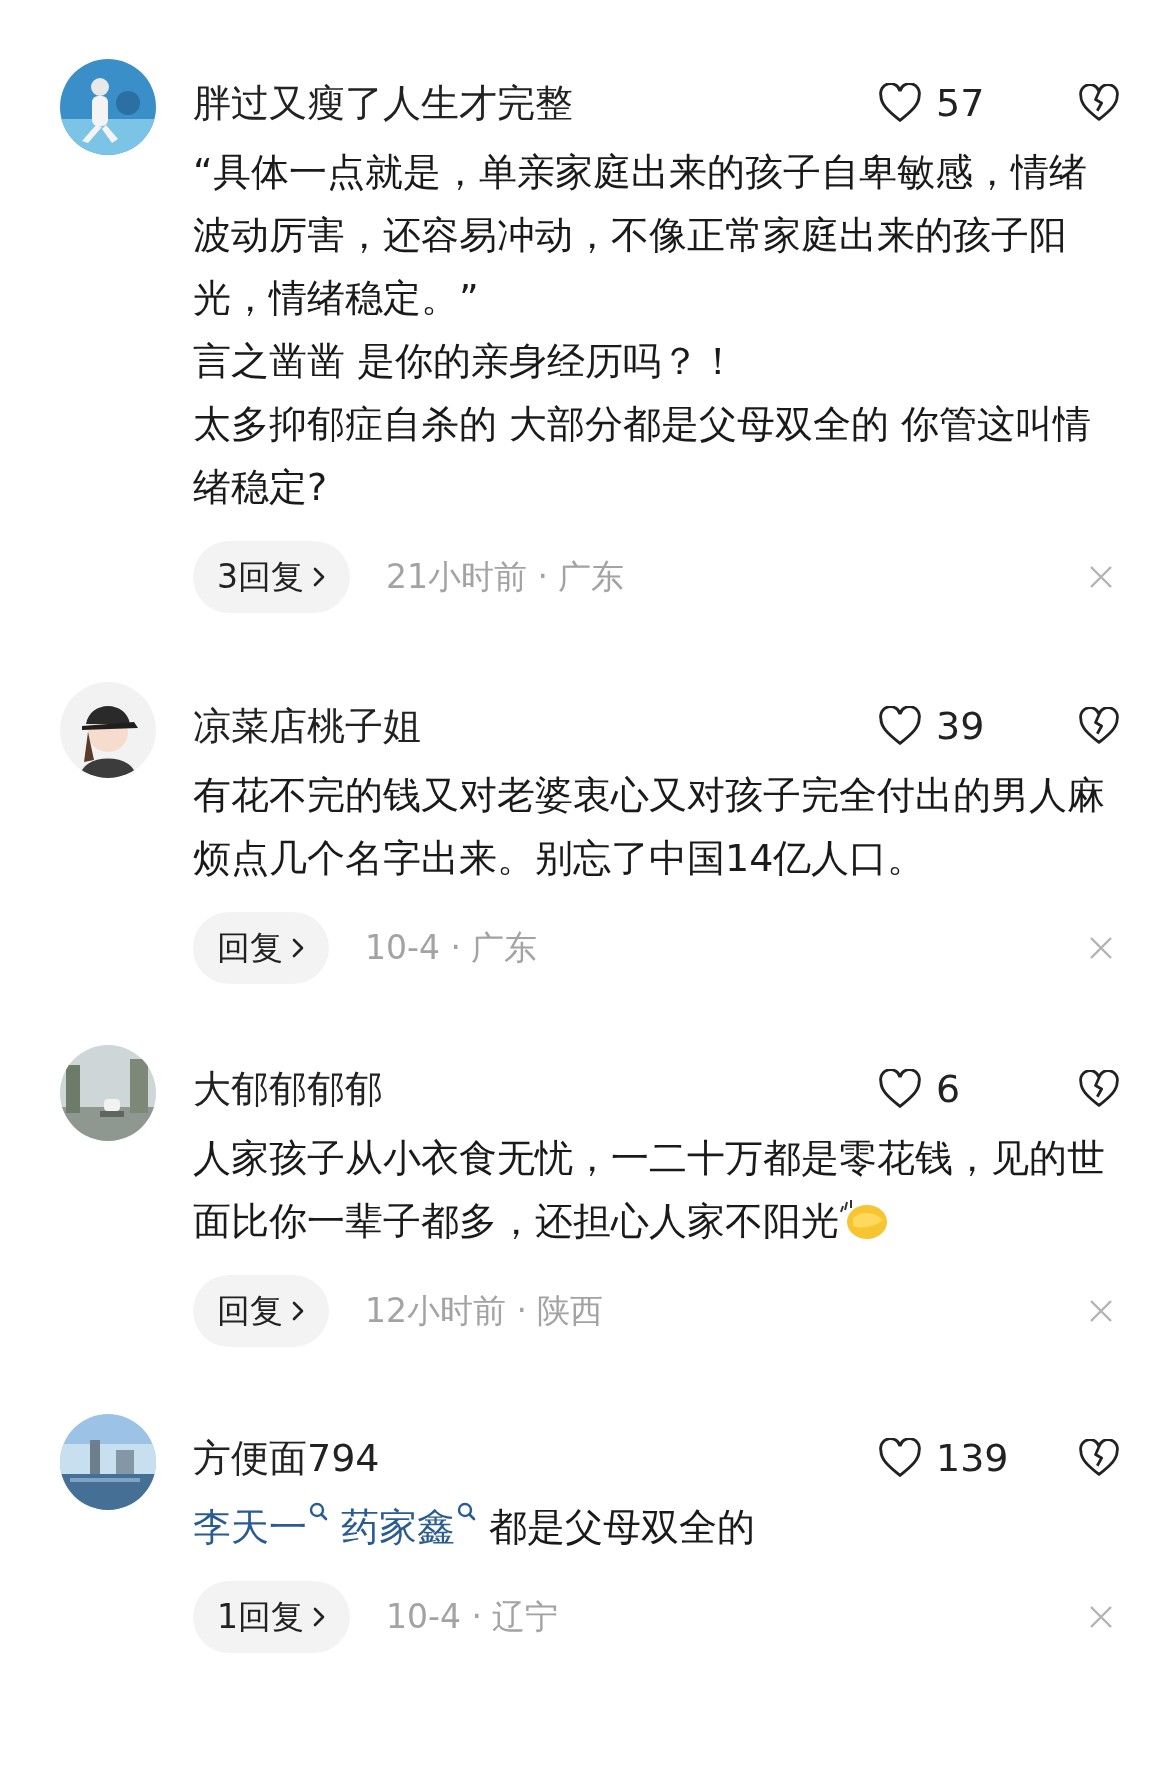 The image size is (1170, 1772). What do you see at coordinates (640, 235) in the screenshot?
I see `comment-text: “具体一点就是，单亲家庭出来的孩子自卑敏感，情绪波动厉害，还容易冲动，不像正常家庭出来的孩子阳光，情绪稳定。”` at bounding box center [640, 235].